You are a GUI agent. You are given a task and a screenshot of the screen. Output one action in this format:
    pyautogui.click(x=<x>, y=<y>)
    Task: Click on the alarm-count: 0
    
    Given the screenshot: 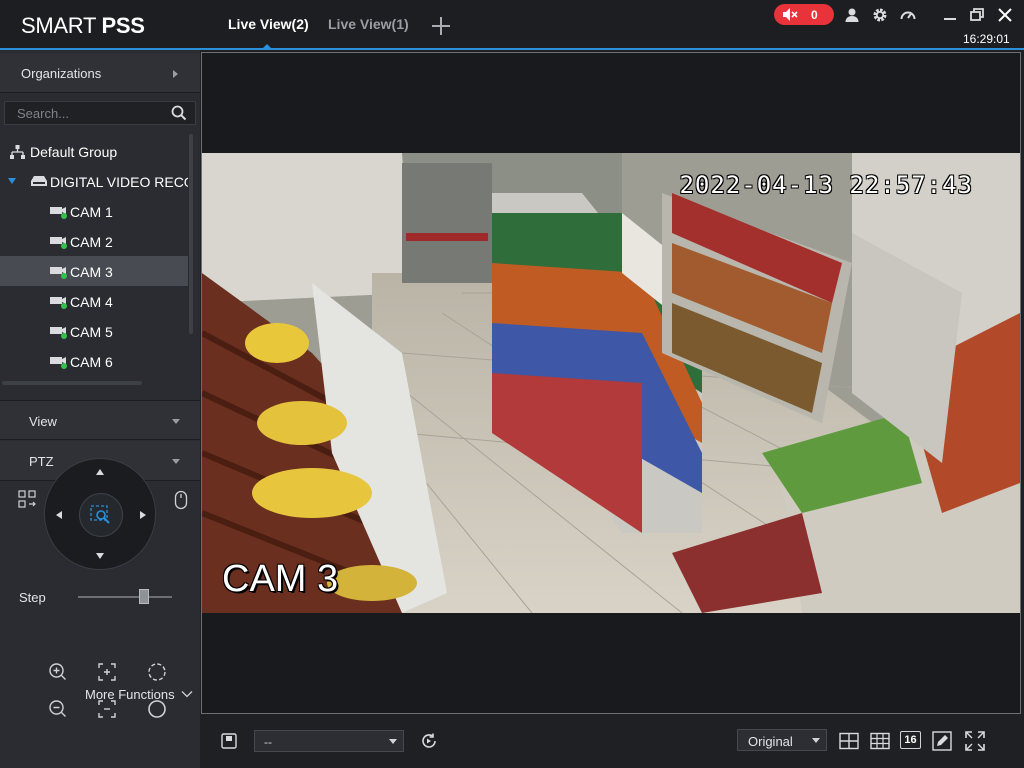 What is the action you would take?
    pyautogui.click(x=814, y=15)
    